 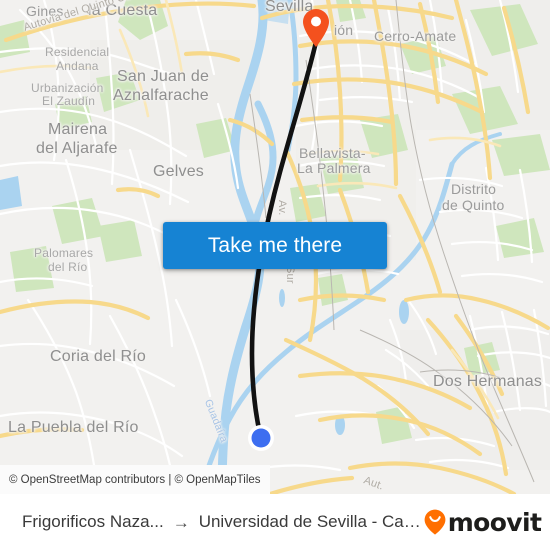 I want to click on moovit-logo: moovit, so click(x=483, y=522).